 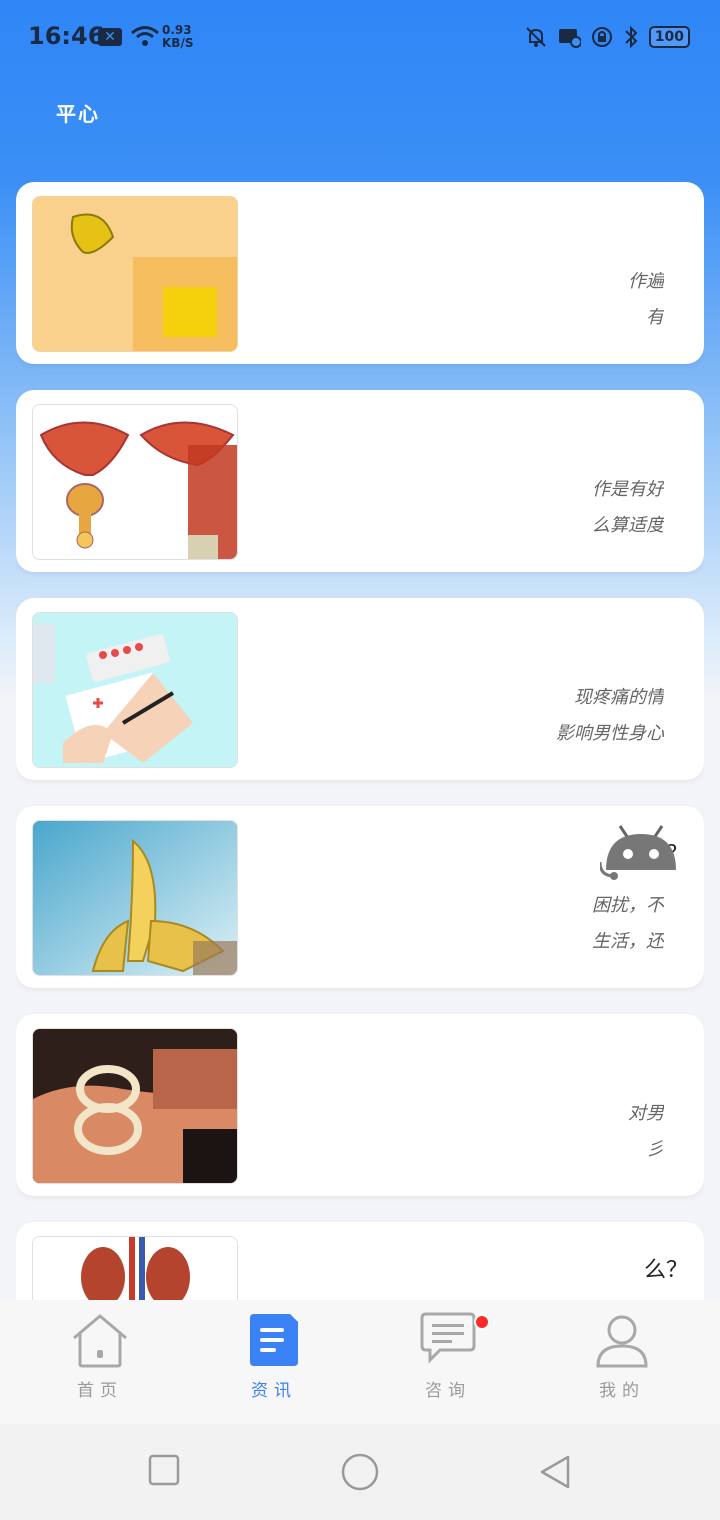 I want to click on system-navigation-bar, so click(x=360, y=1472).